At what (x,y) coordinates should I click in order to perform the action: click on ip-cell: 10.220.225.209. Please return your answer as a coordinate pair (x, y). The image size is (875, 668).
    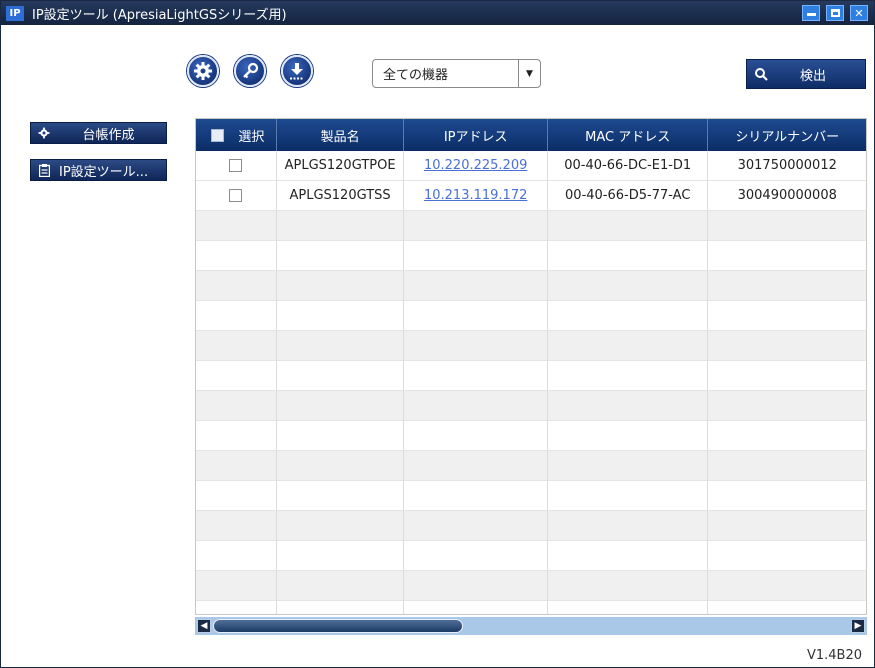
    Looking at the image, I should click on (476, 166).